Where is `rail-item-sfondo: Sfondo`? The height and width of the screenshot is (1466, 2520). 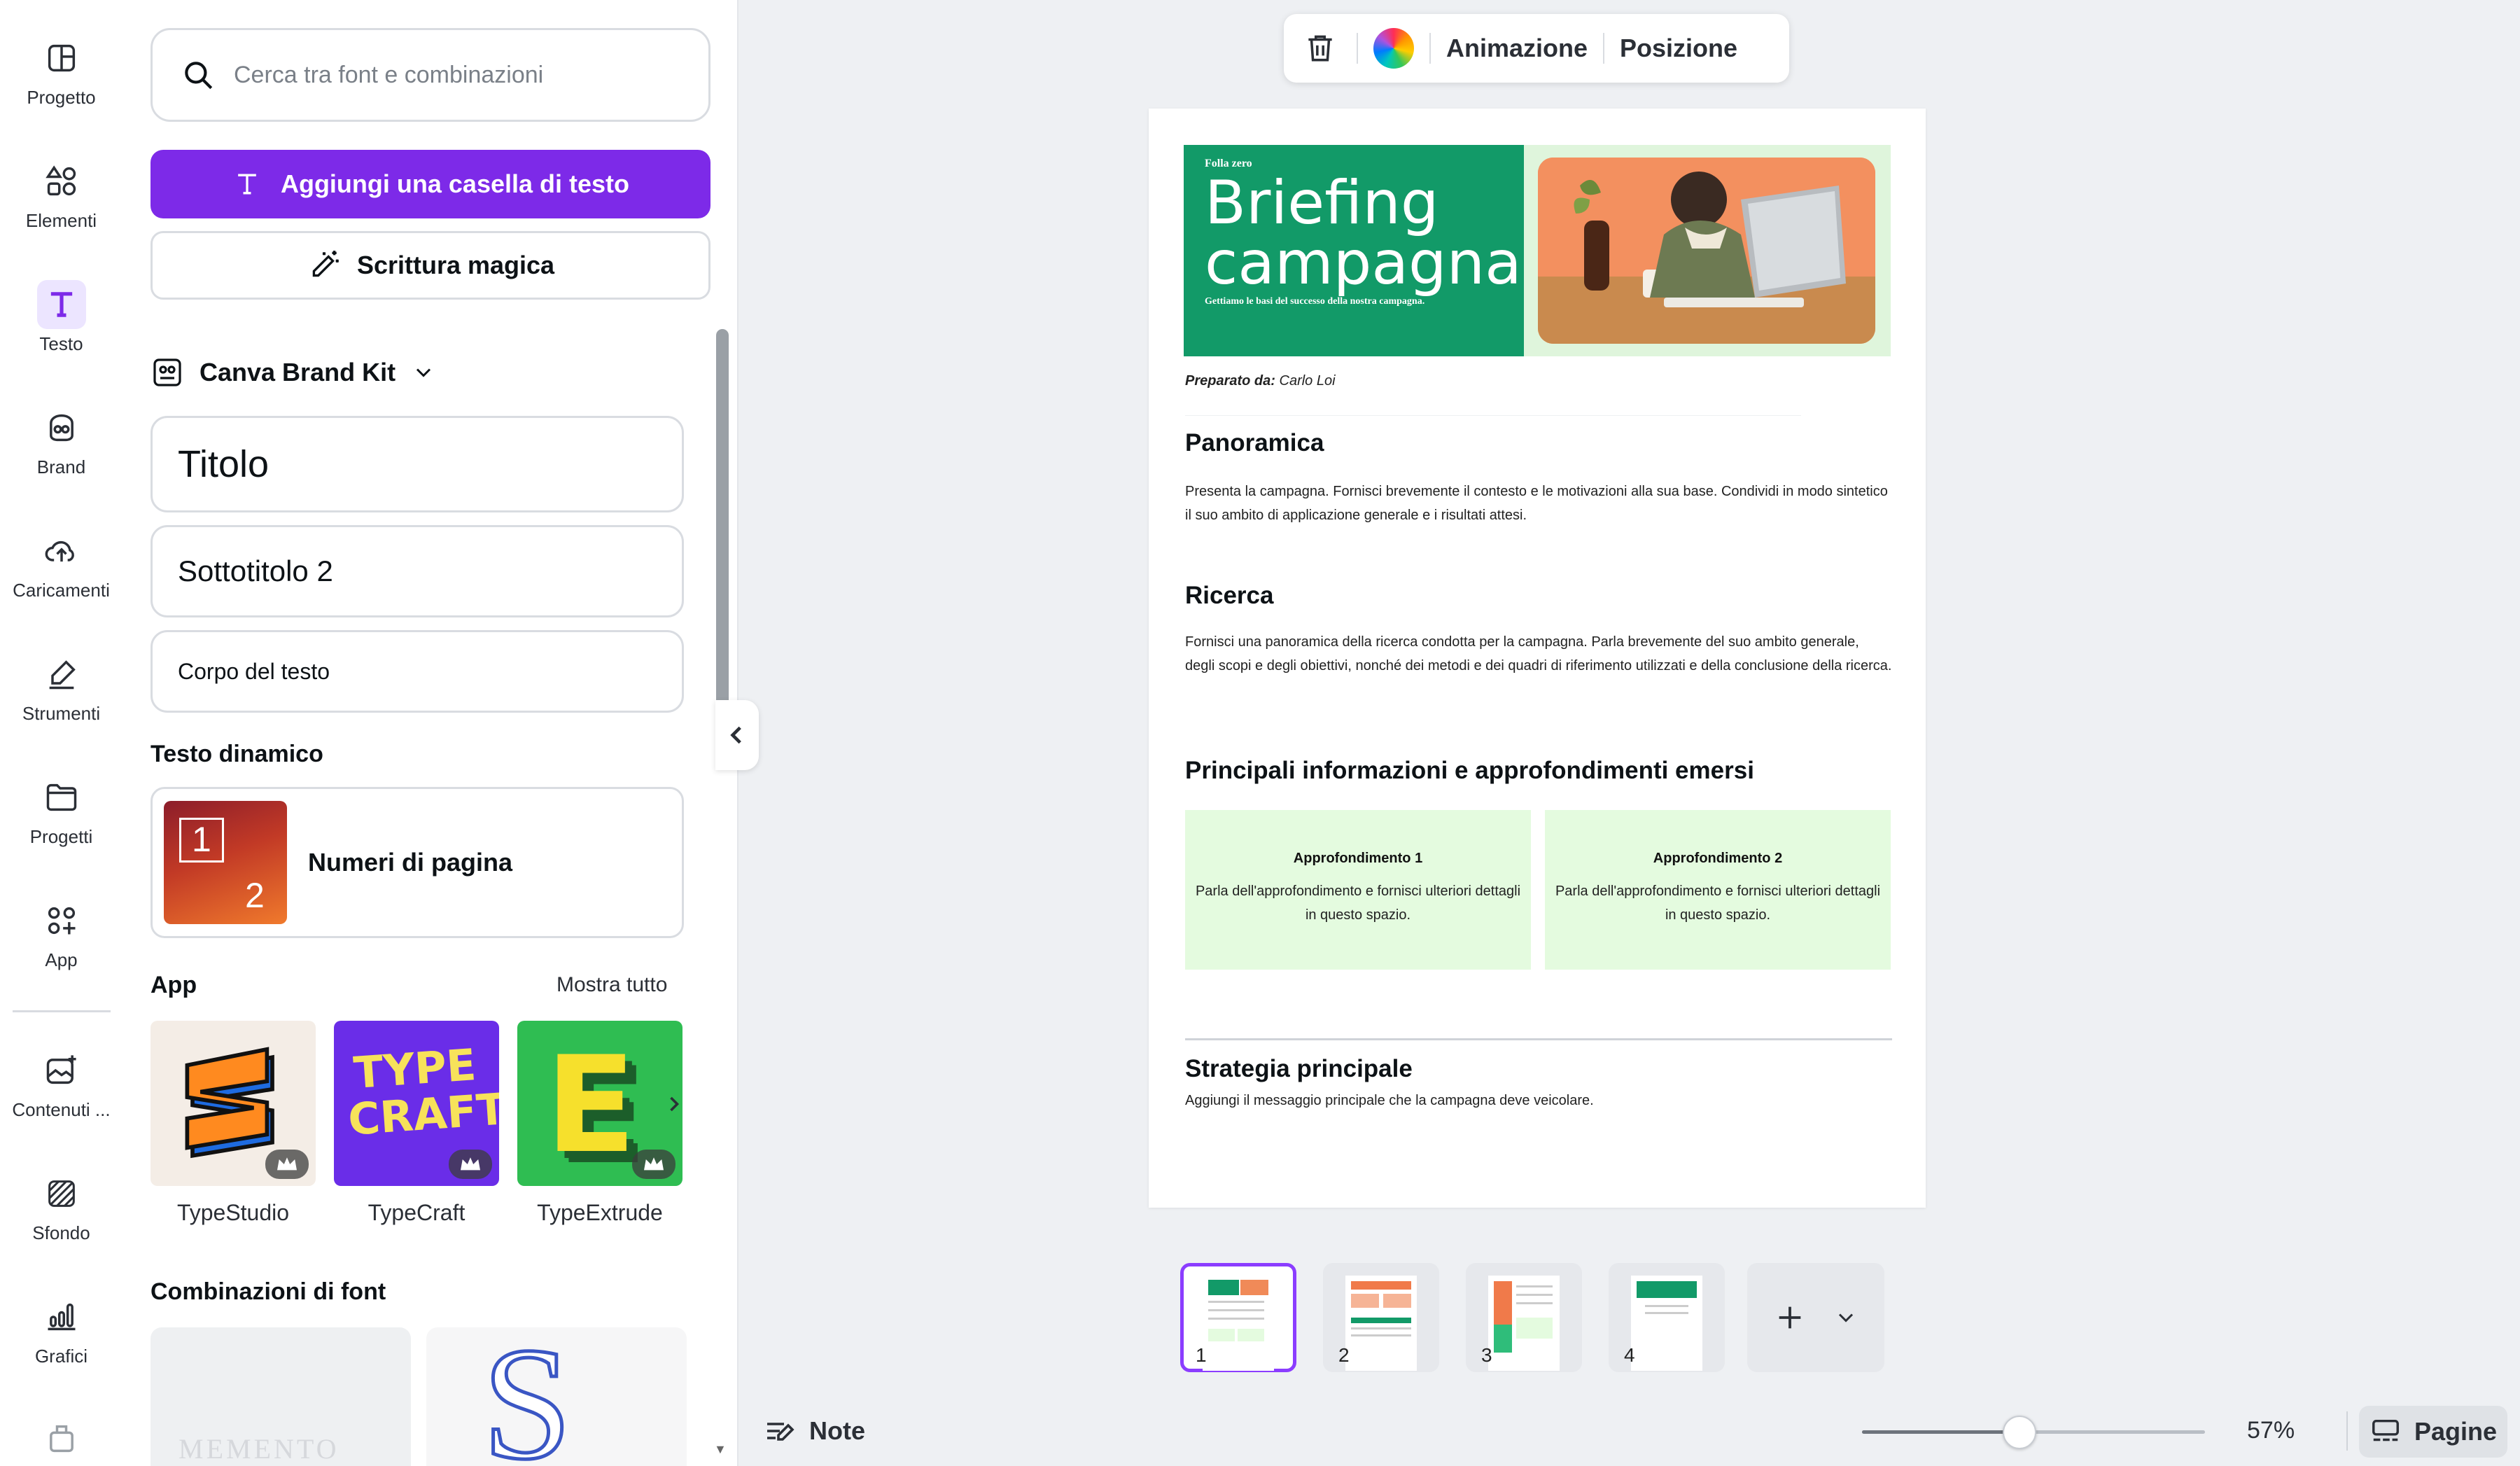 rail-item-sfondo: Sfondo is located at coordinates (61, 1206).